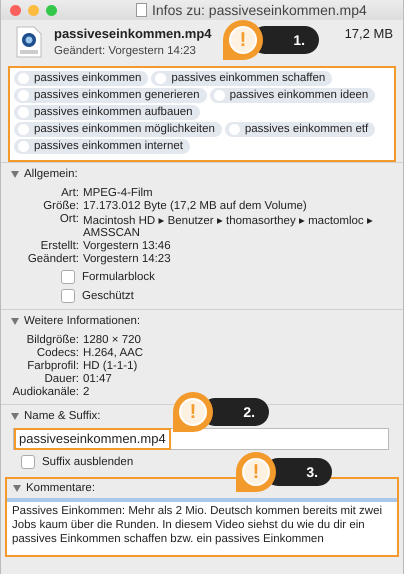  What do you see at coordinates (300, 129) in the screenshot?
I see `tag-token: passives einkommen etf` at bounding box center [300, 129].